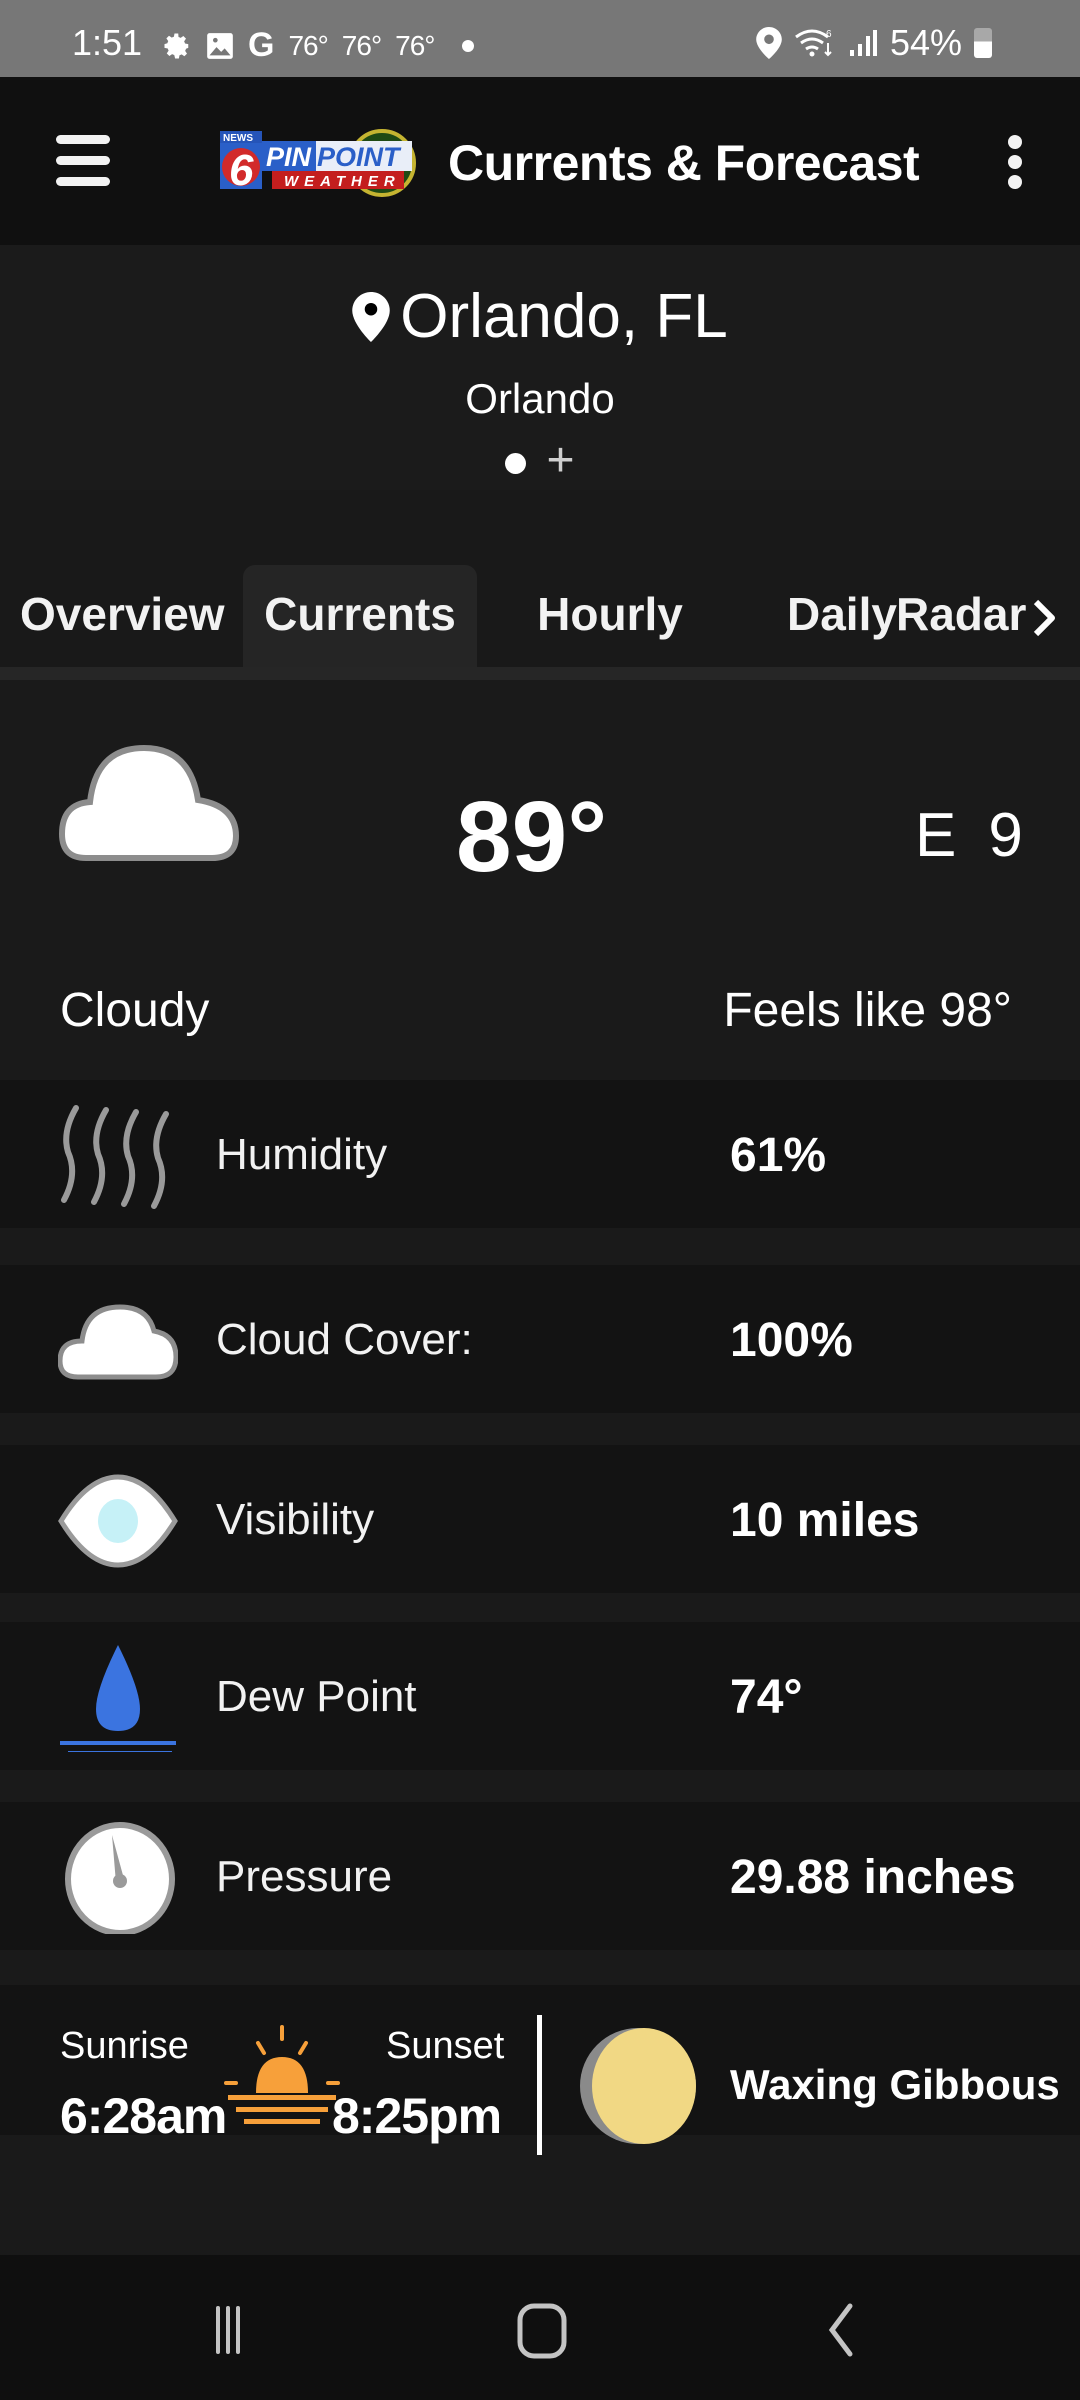 The height and width of the screenshot is (2400, 1080). Describe the element at coordinates (107, 42) in the screenshot. I see `status-time: 1:51` at that location.